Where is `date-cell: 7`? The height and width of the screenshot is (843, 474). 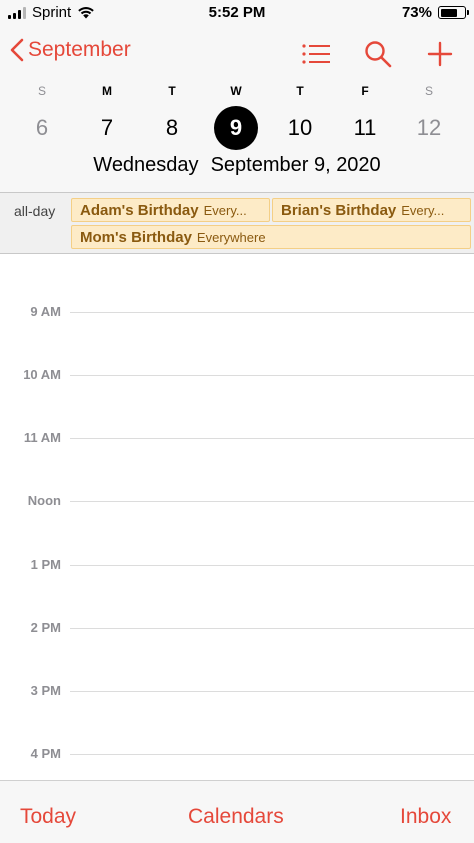
date-cell: 7 is located at coordinates (107, 128).